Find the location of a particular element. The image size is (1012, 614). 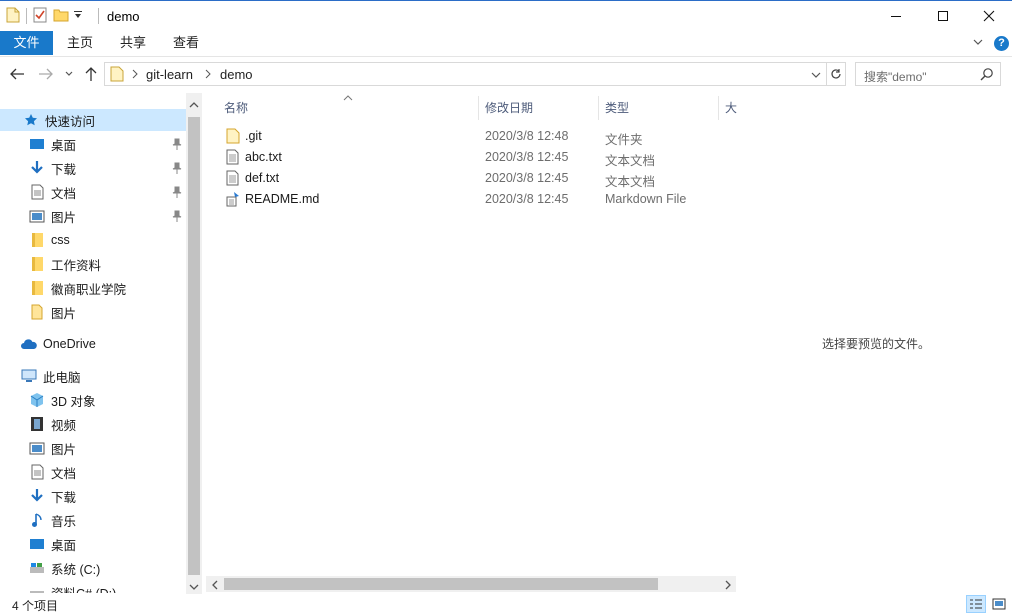

up-button is located at coordinates (91, 74).